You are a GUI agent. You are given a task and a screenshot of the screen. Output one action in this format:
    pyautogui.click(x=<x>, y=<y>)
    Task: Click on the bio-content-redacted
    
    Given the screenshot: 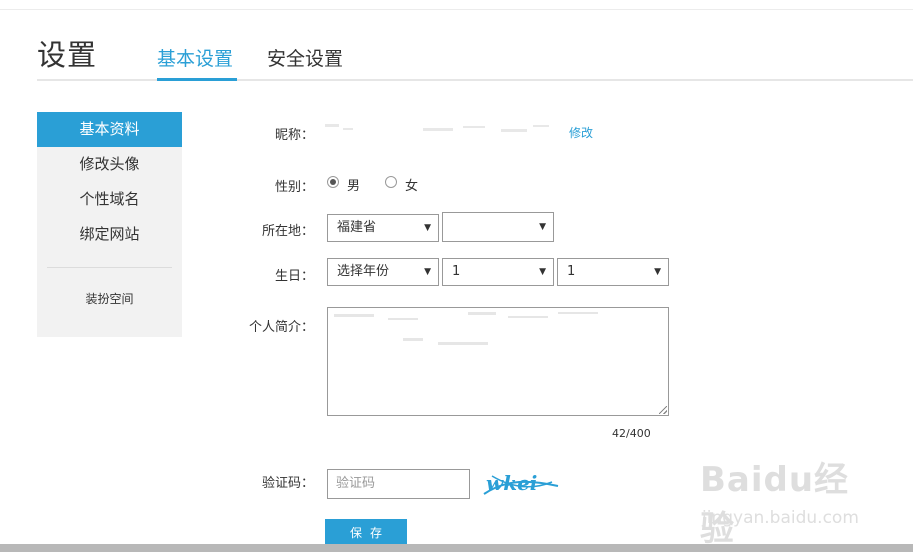 What is the action you would take?
    pyautogui.click(x=466, y=328)
    